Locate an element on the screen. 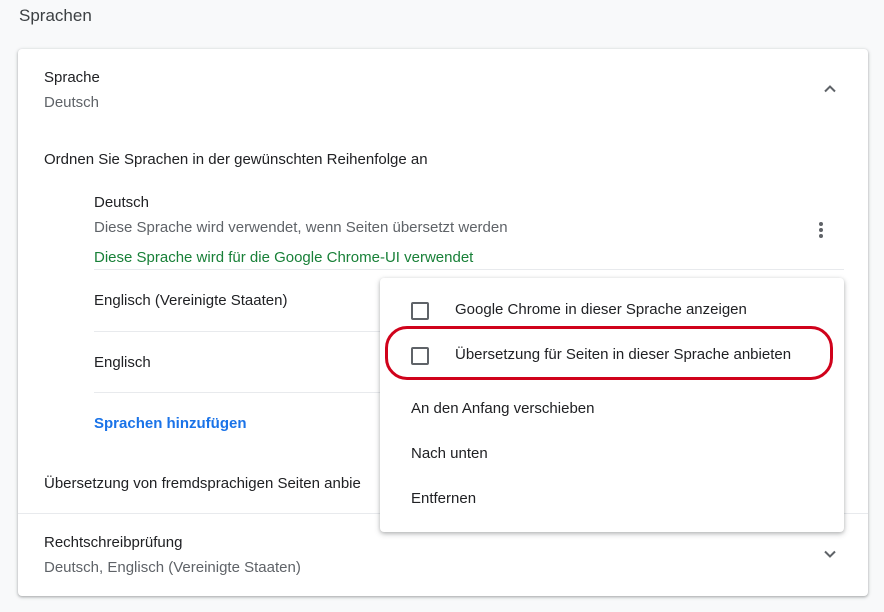 The height and width of the screenshot is (612, 884). language-item-name: Englisch is located at coordinates (122, 362).